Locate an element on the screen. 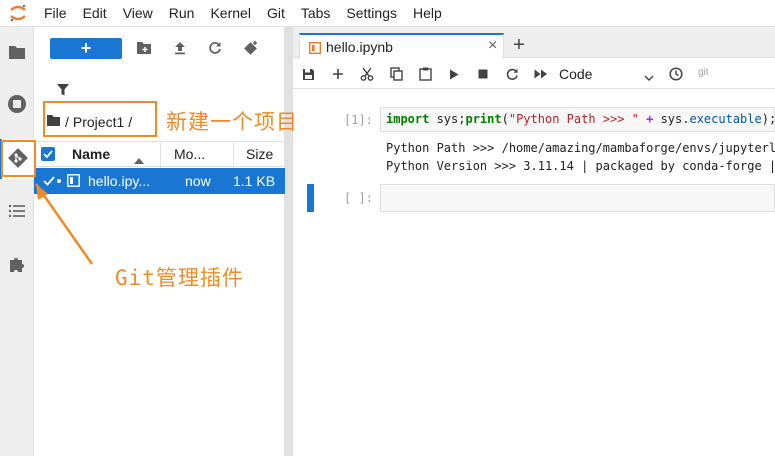 The image size is (775, 456). jupyter-logo-icon is located at coordinates (18, 13).